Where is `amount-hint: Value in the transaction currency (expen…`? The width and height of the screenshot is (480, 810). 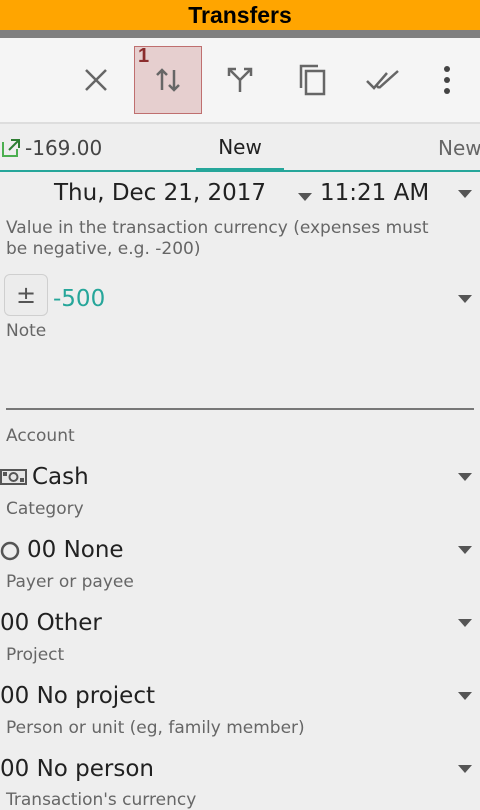 amount-hint: Value in the transaction currency (expen… is located at coordinates (217, 238).